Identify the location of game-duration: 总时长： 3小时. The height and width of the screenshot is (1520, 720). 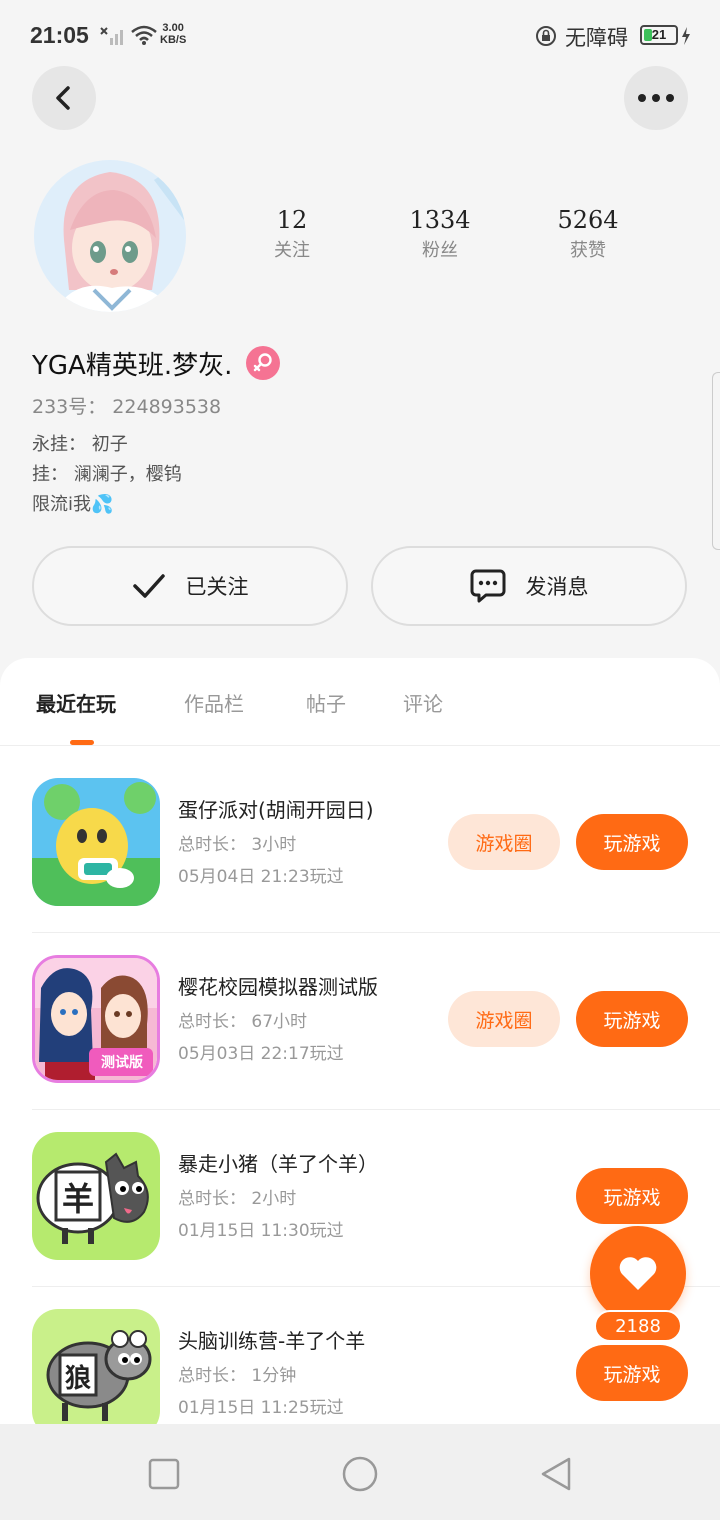
(237, 845).